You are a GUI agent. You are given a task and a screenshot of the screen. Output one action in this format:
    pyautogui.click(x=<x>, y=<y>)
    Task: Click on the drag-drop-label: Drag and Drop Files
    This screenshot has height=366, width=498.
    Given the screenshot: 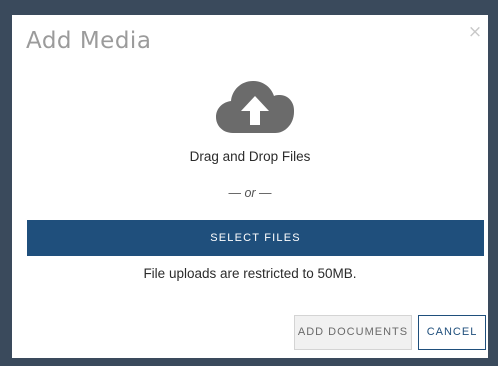 What is the action you would take?
    pyautogui.click(x=250, y=156)
    